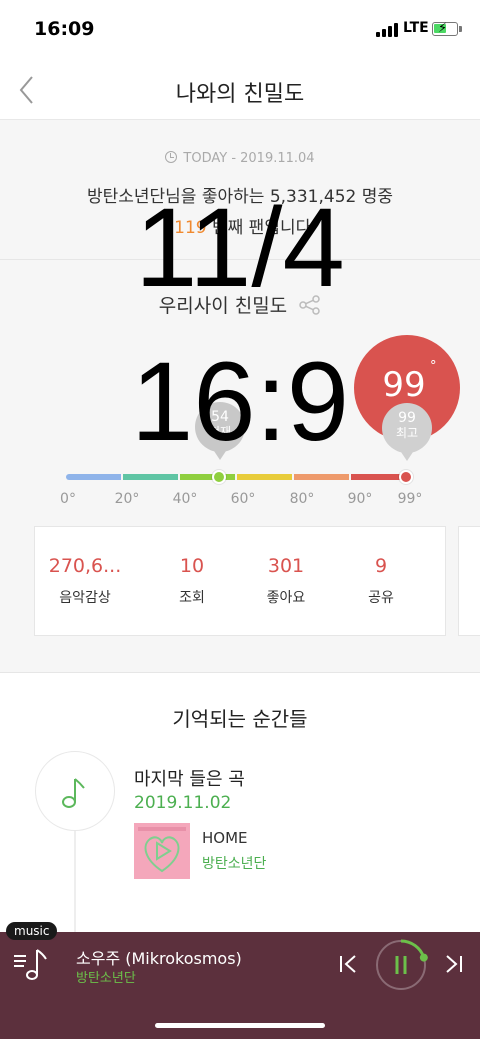 The width and height of the screenshot is (480, 1039). I want to click on next-button, so click(453, 964).